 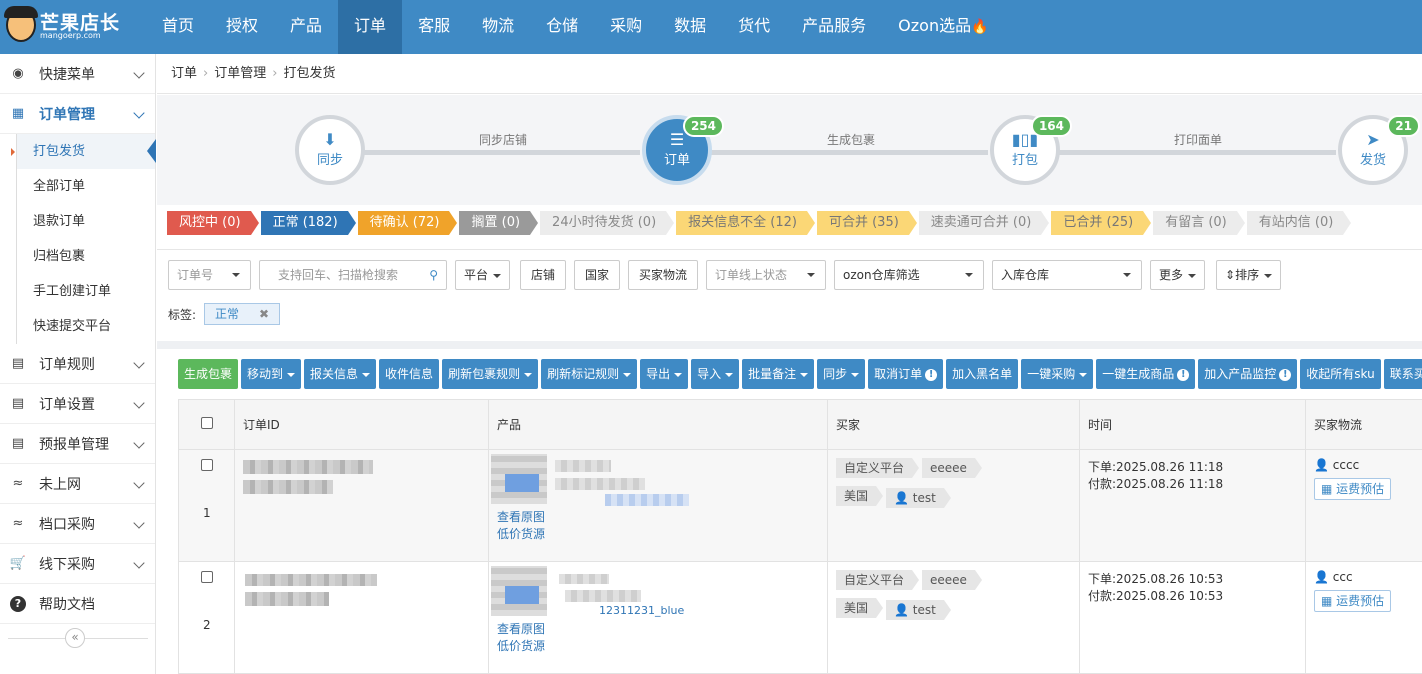 I want to click on sidebar-group-order-management: ▦ 订单管理, so click(x=77, y=114).